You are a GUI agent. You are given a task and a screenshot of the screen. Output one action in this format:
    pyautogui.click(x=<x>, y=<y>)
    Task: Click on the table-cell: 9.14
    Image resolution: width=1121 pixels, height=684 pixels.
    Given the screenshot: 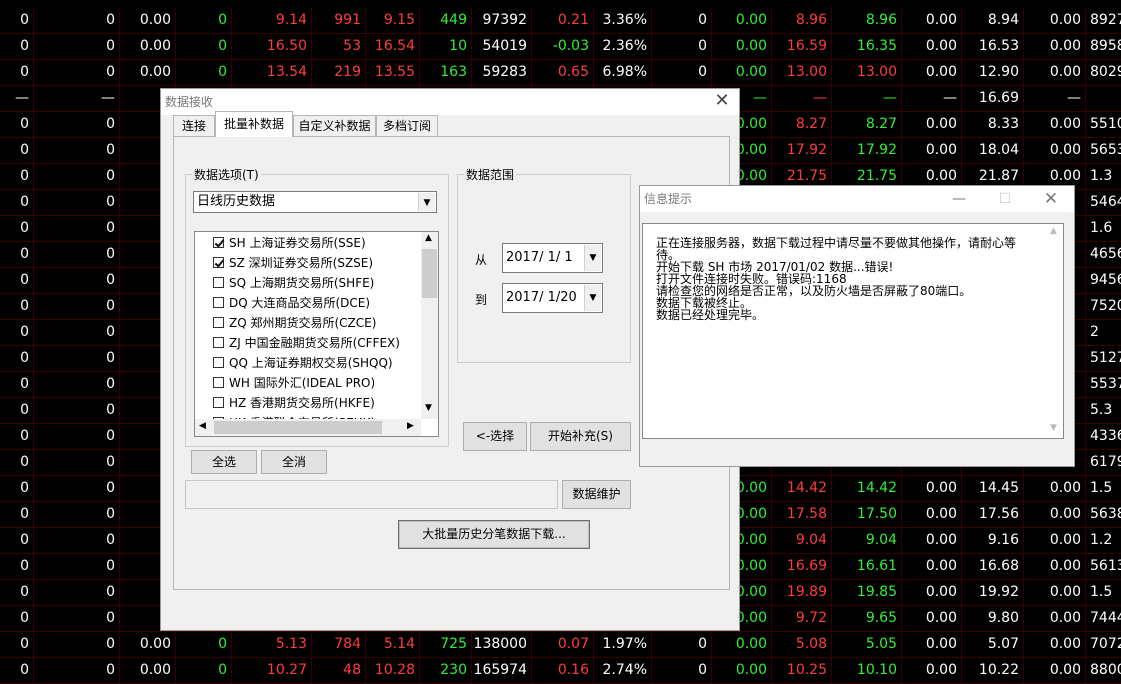 What is the action you would take?
    pyautogui.click(x=272, y=20)
    